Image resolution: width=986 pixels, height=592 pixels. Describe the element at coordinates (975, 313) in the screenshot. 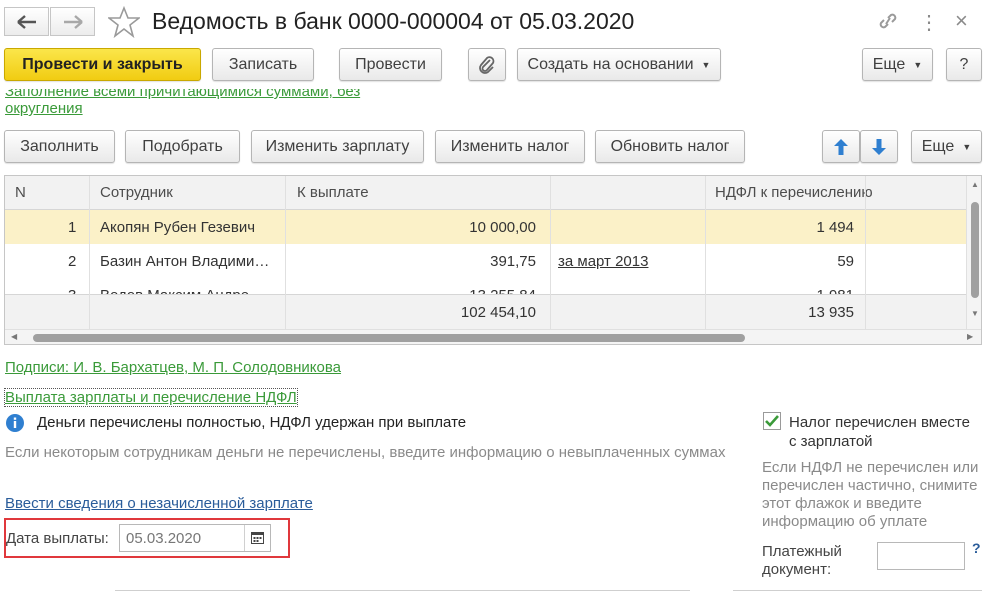

I see `scroll-down-arrow-icon: ▼` at that location.